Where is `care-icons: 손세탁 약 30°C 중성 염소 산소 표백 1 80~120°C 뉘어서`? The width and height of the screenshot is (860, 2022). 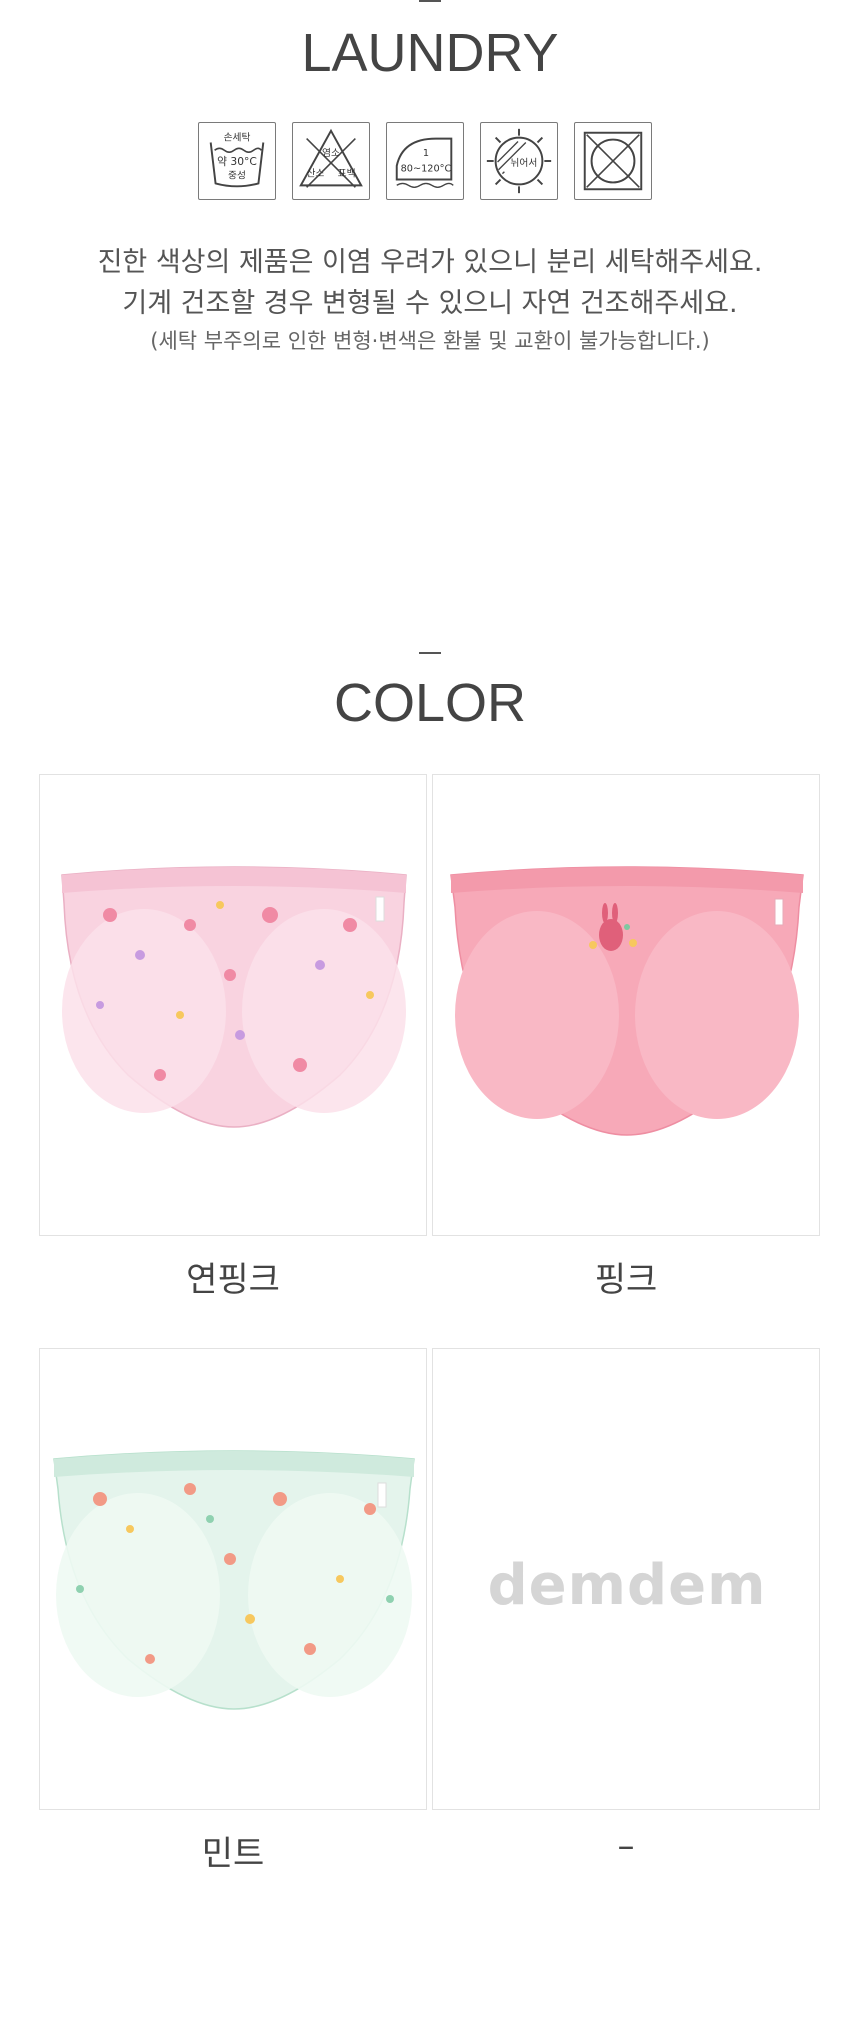 care-icons: 손세탁 약 30°C 중성 염소 산소 표백 1 80~120°C 뉘어서 is located at coordinates (431, 162).